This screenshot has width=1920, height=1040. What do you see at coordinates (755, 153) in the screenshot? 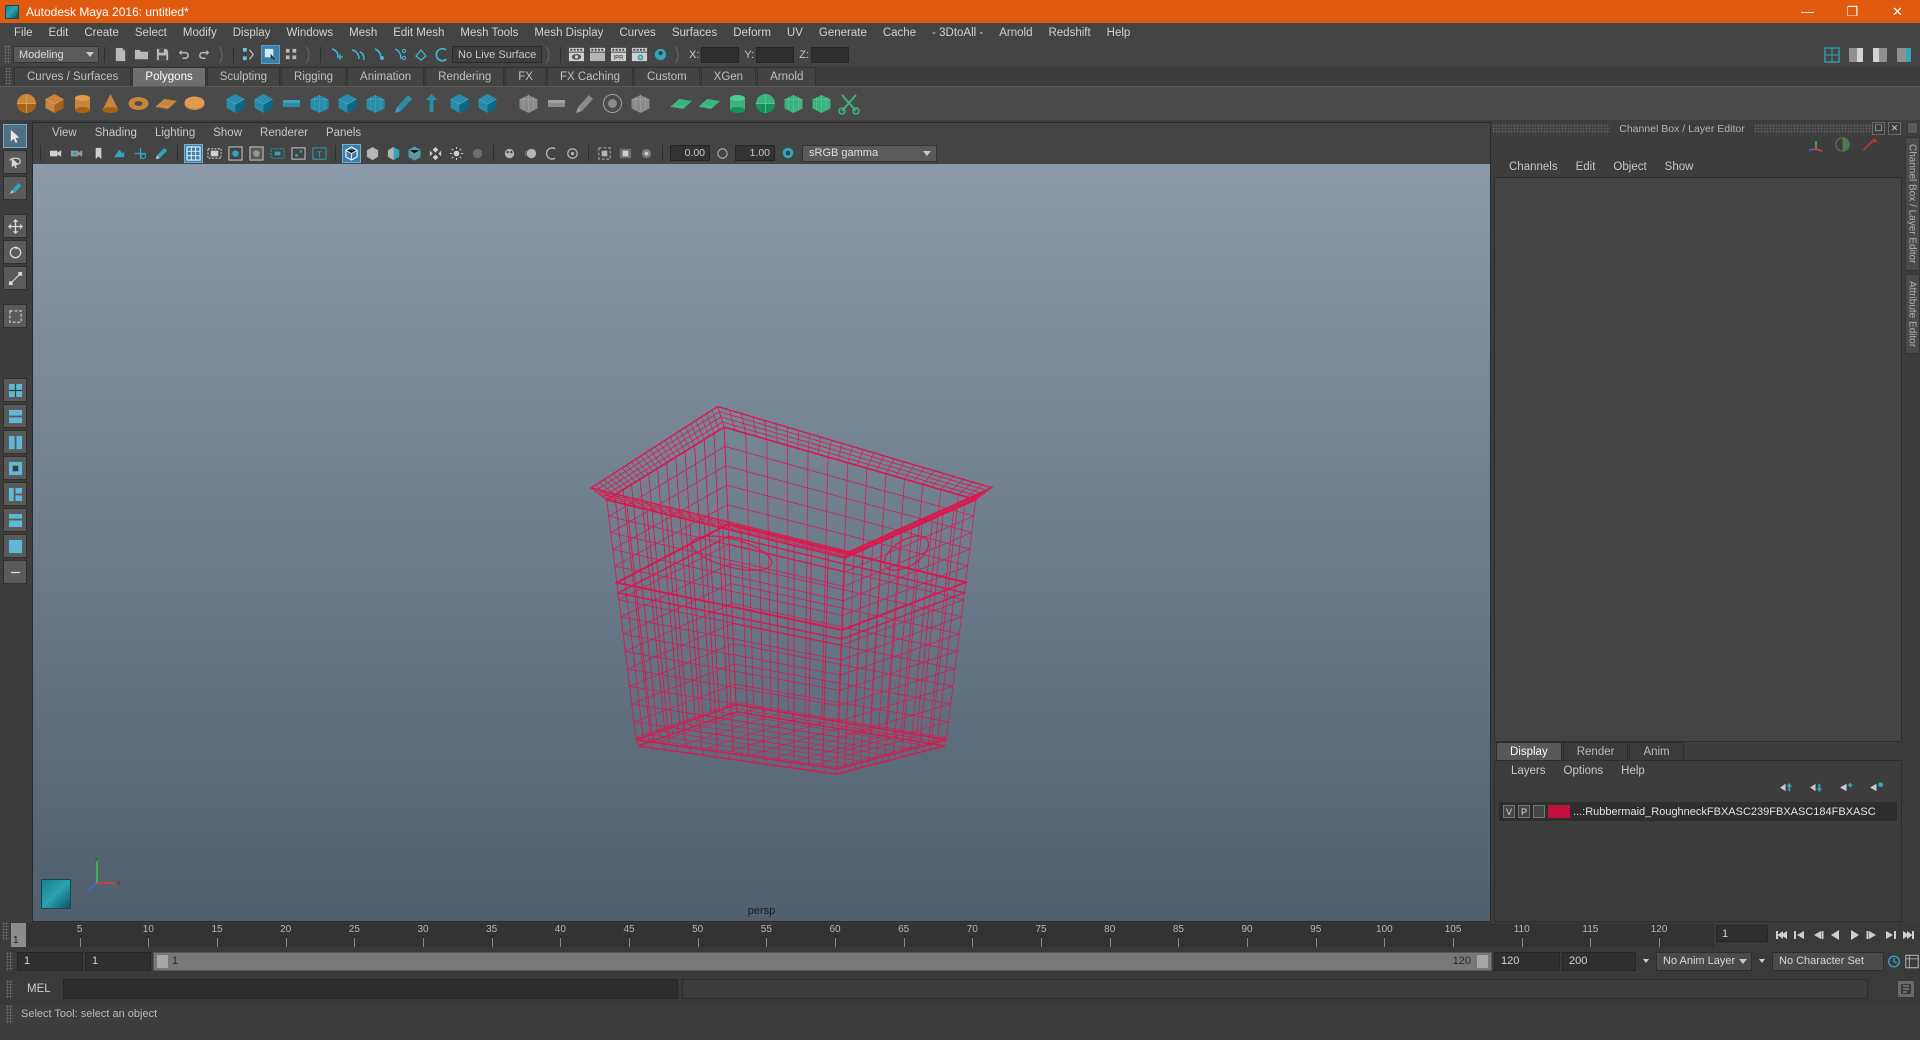
I see `gamma-value: 1.00` at bounding box center [755, 153].